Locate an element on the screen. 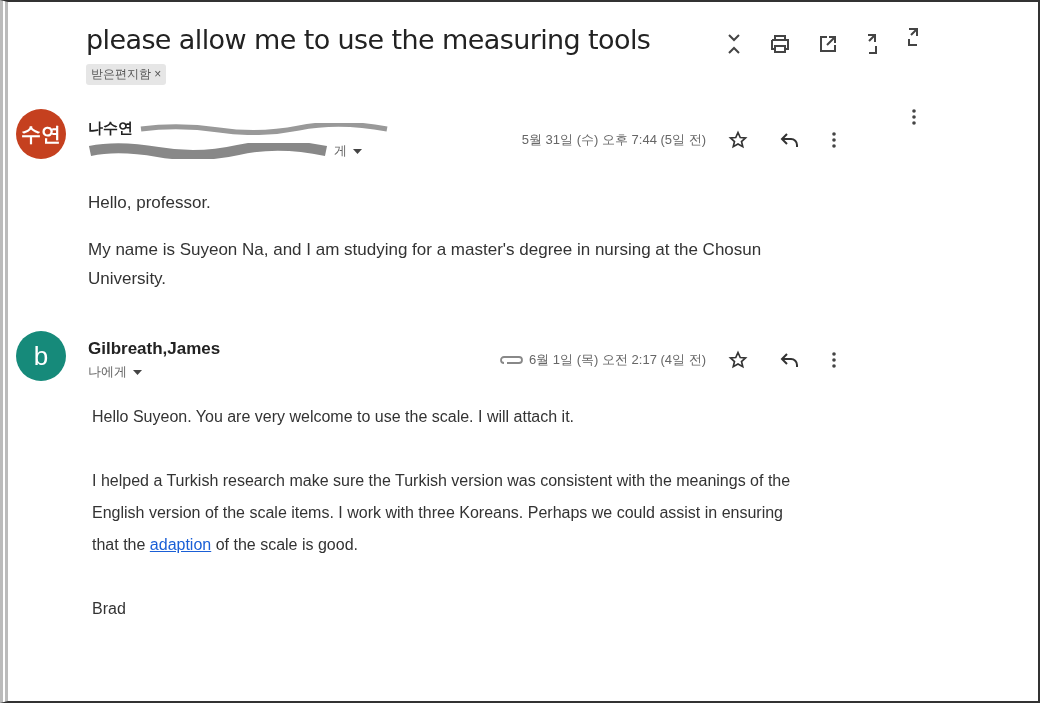 The width and height of the screenshot is (1040, 703). email-subject: please allow me to use the measuring tools is located at coordinates (369, 39).